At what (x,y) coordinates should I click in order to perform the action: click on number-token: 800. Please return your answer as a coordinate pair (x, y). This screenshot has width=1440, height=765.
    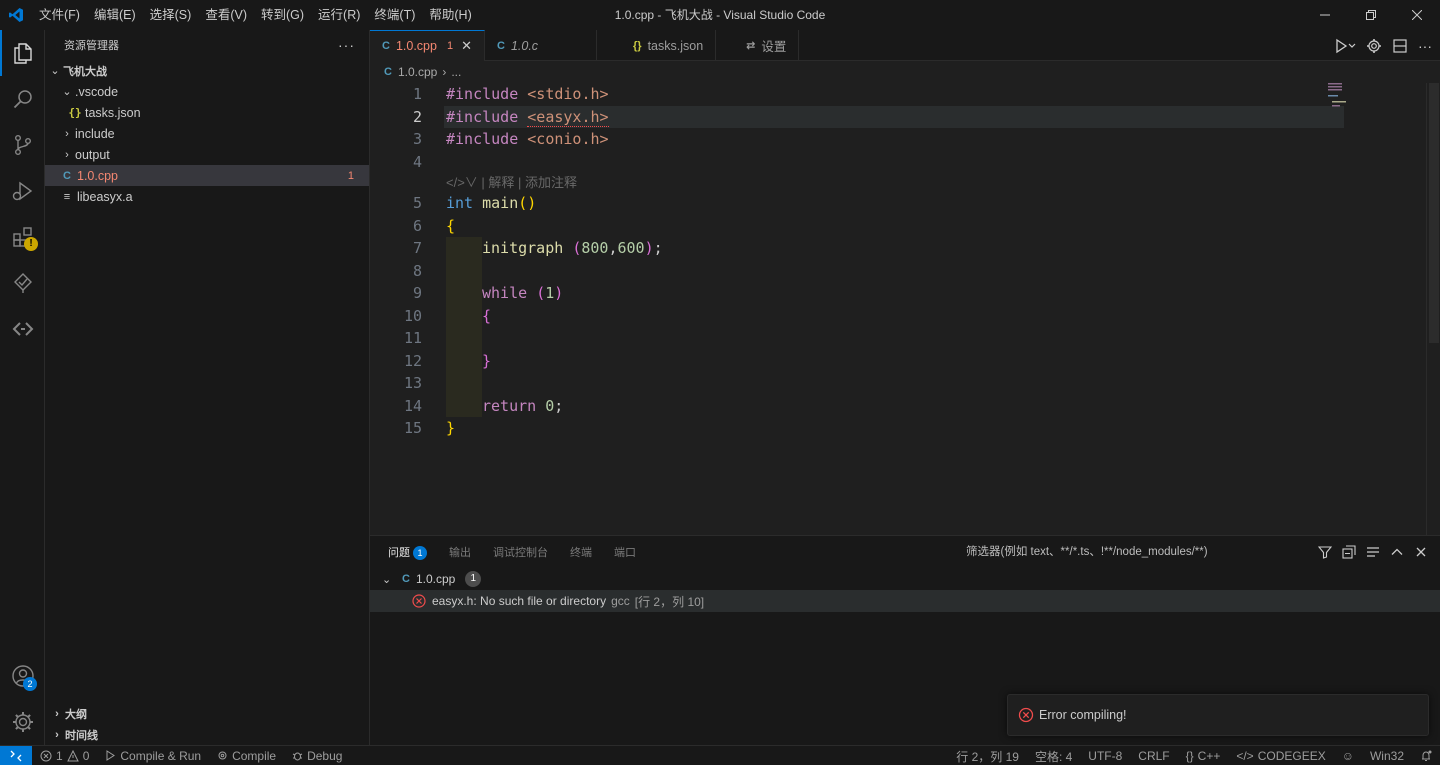
    Looking at the image, I should click on (595, 248).